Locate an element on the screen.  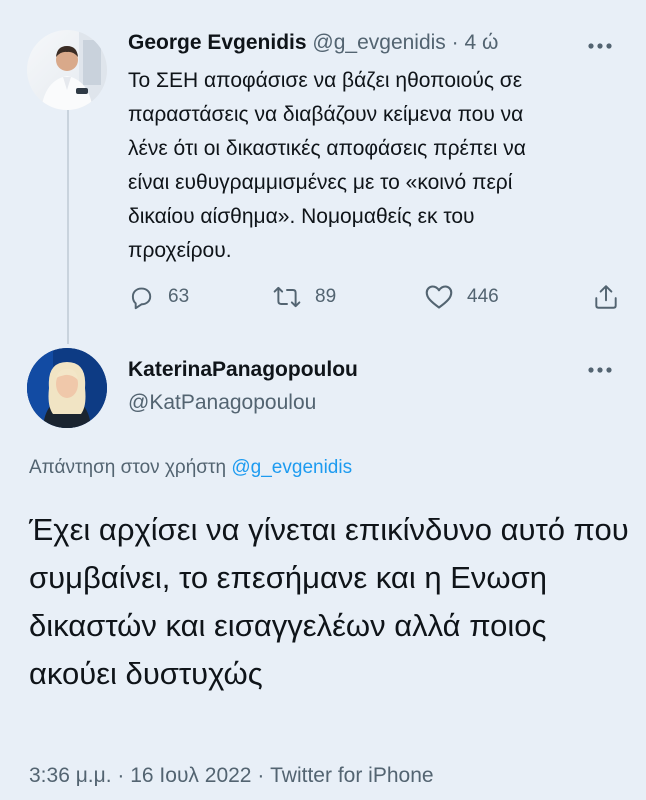
tweet2-more-button is located at coordinates (600, 370).